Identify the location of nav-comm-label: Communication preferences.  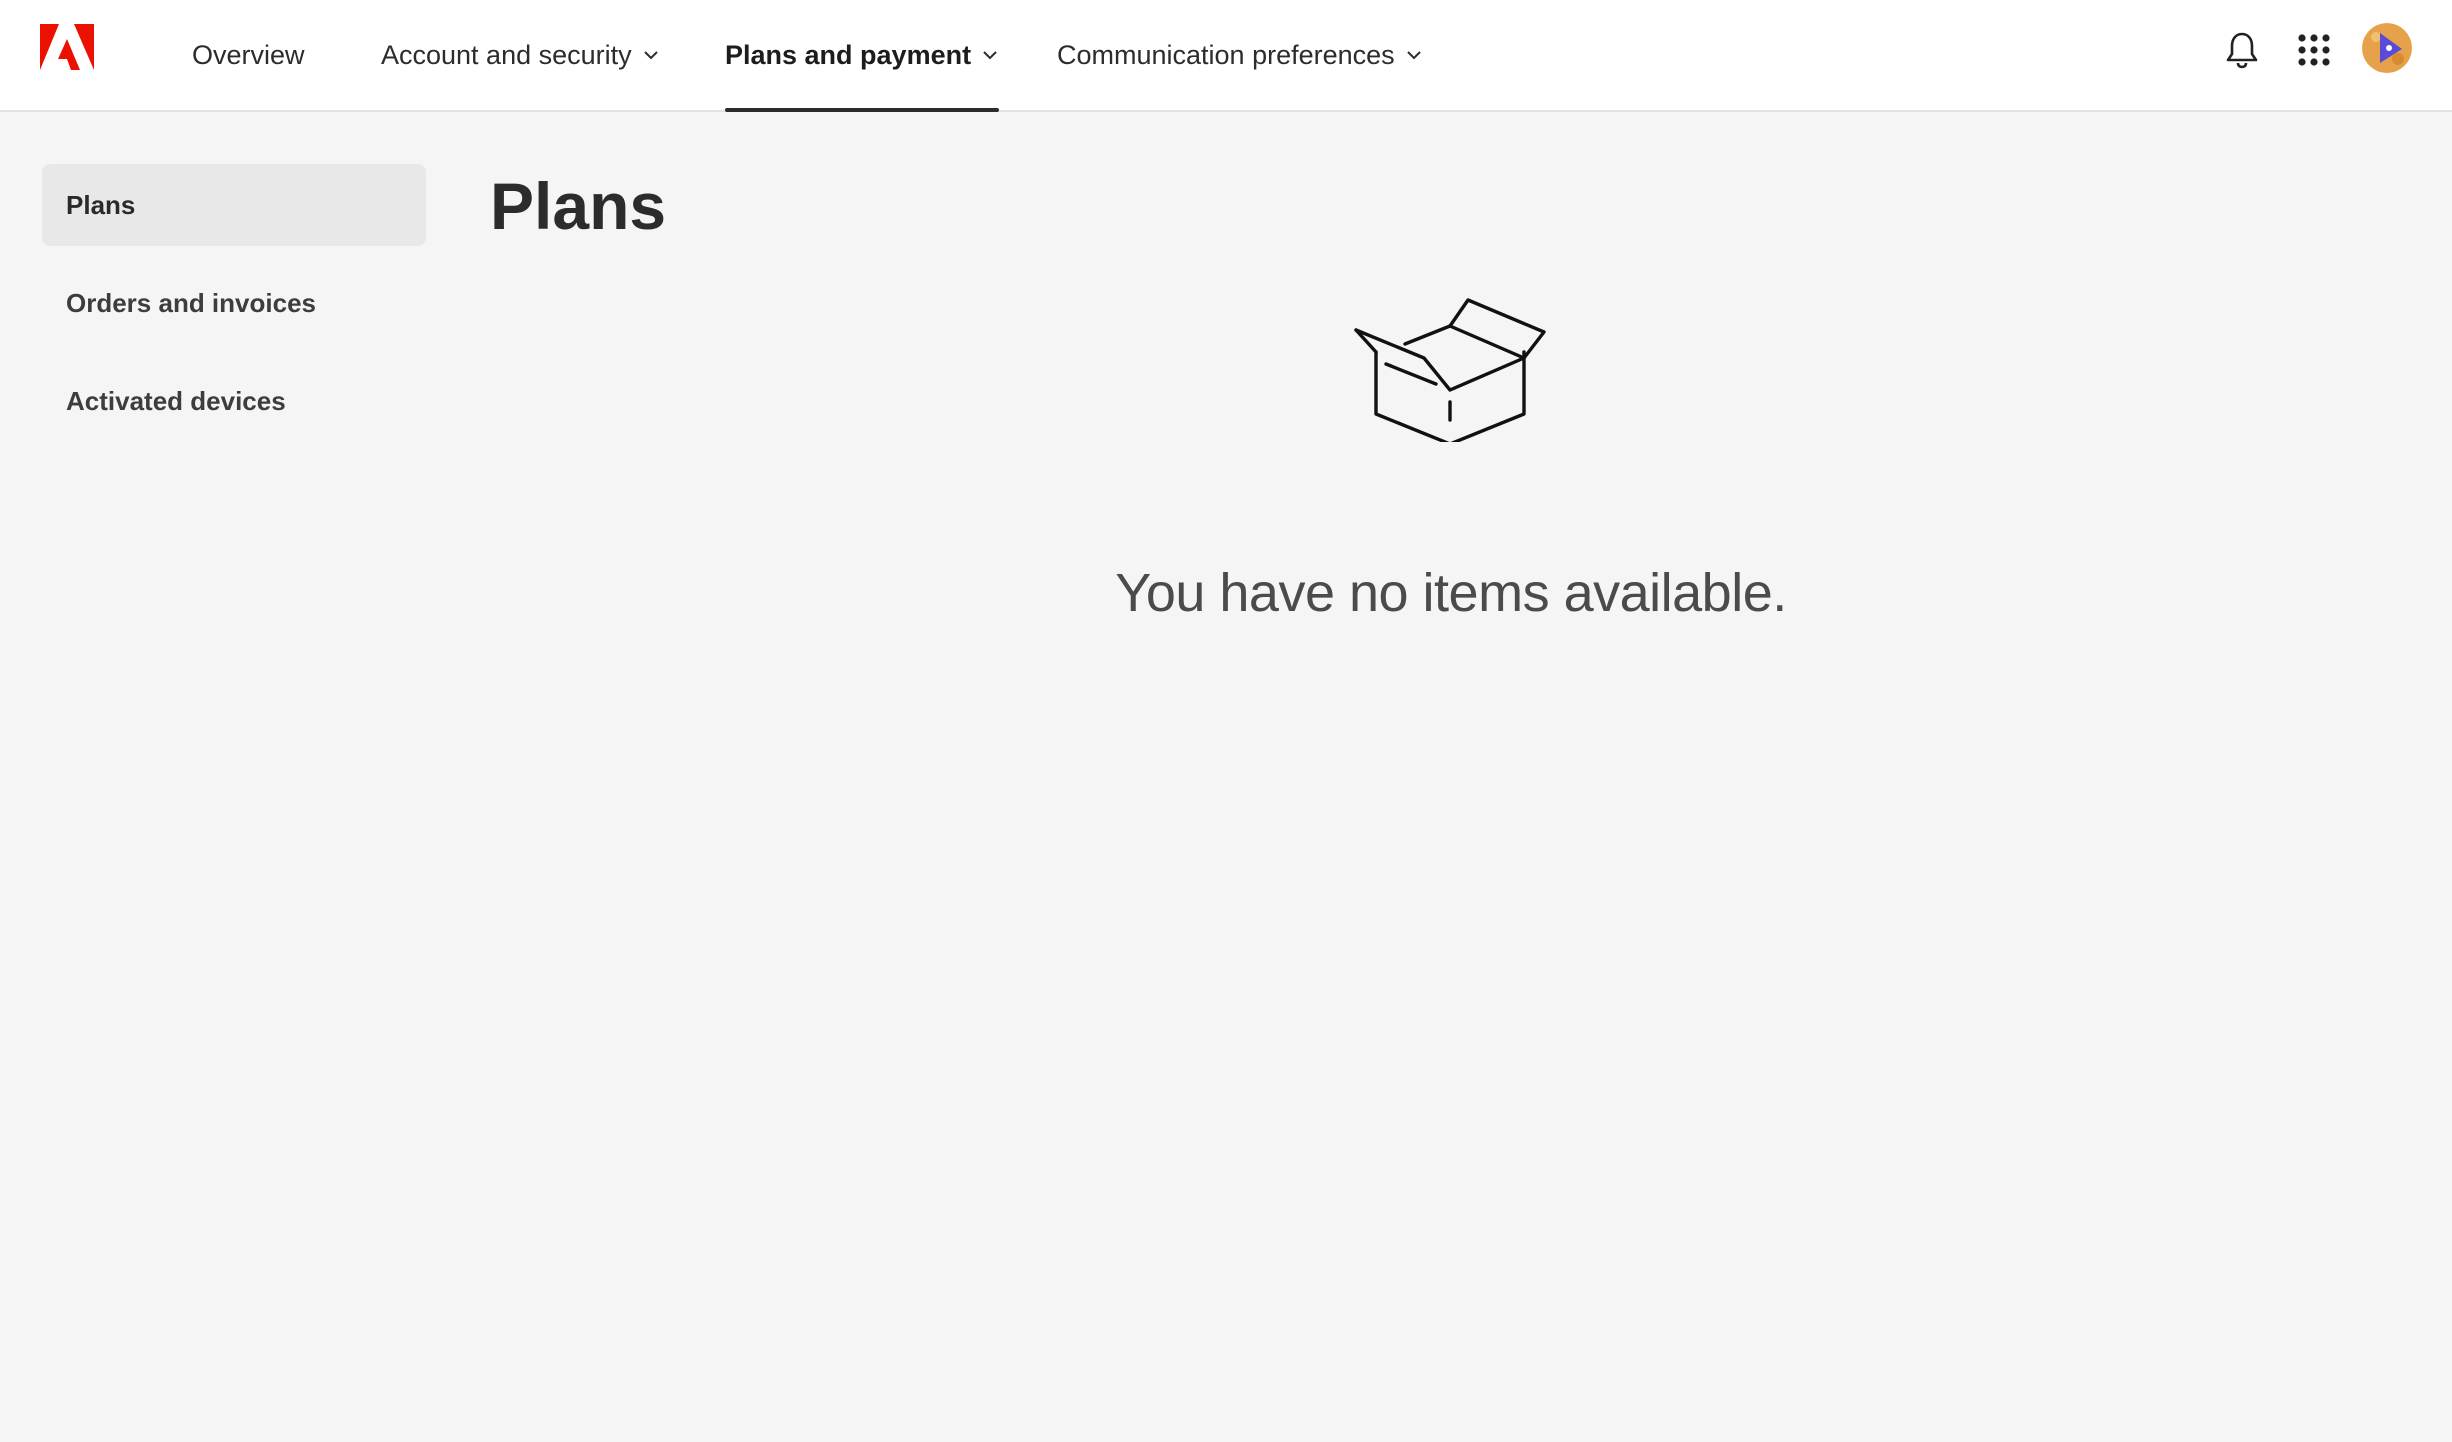
(1226, 54).